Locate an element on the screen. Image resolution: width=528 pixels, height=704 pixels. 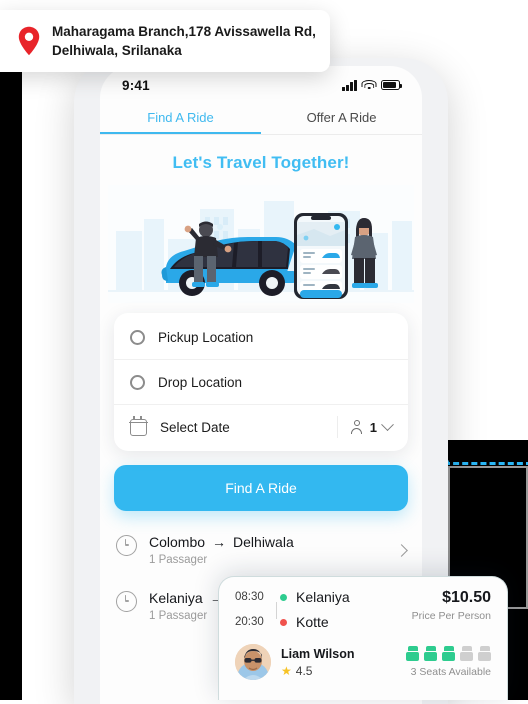
departure-time: 08:30 is located at coordinates (249, 597).